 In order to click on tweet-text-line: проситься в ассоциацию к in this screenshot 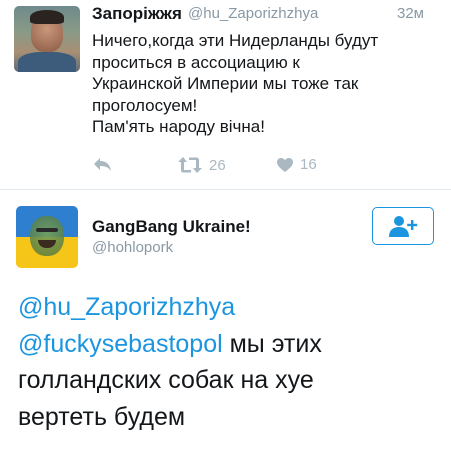, I will do `click(196, 62)`.